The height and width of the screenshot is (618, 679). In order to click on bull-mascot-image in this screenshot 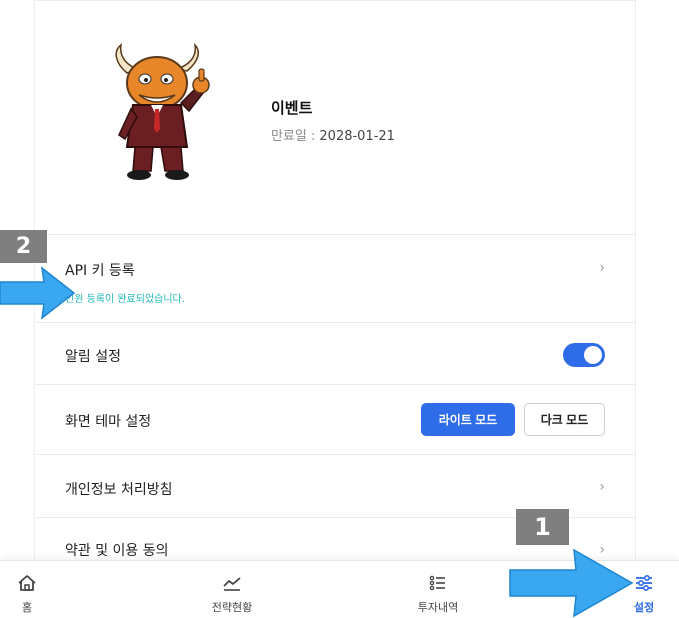, I will do `click(162, 111)`.